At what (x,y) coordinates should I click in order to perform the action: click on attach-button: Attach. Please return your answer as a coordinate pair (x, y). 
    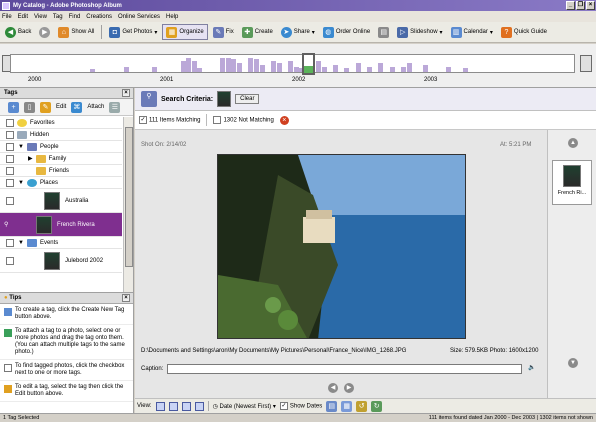
    Looking at the image, I should click on (95, 107).